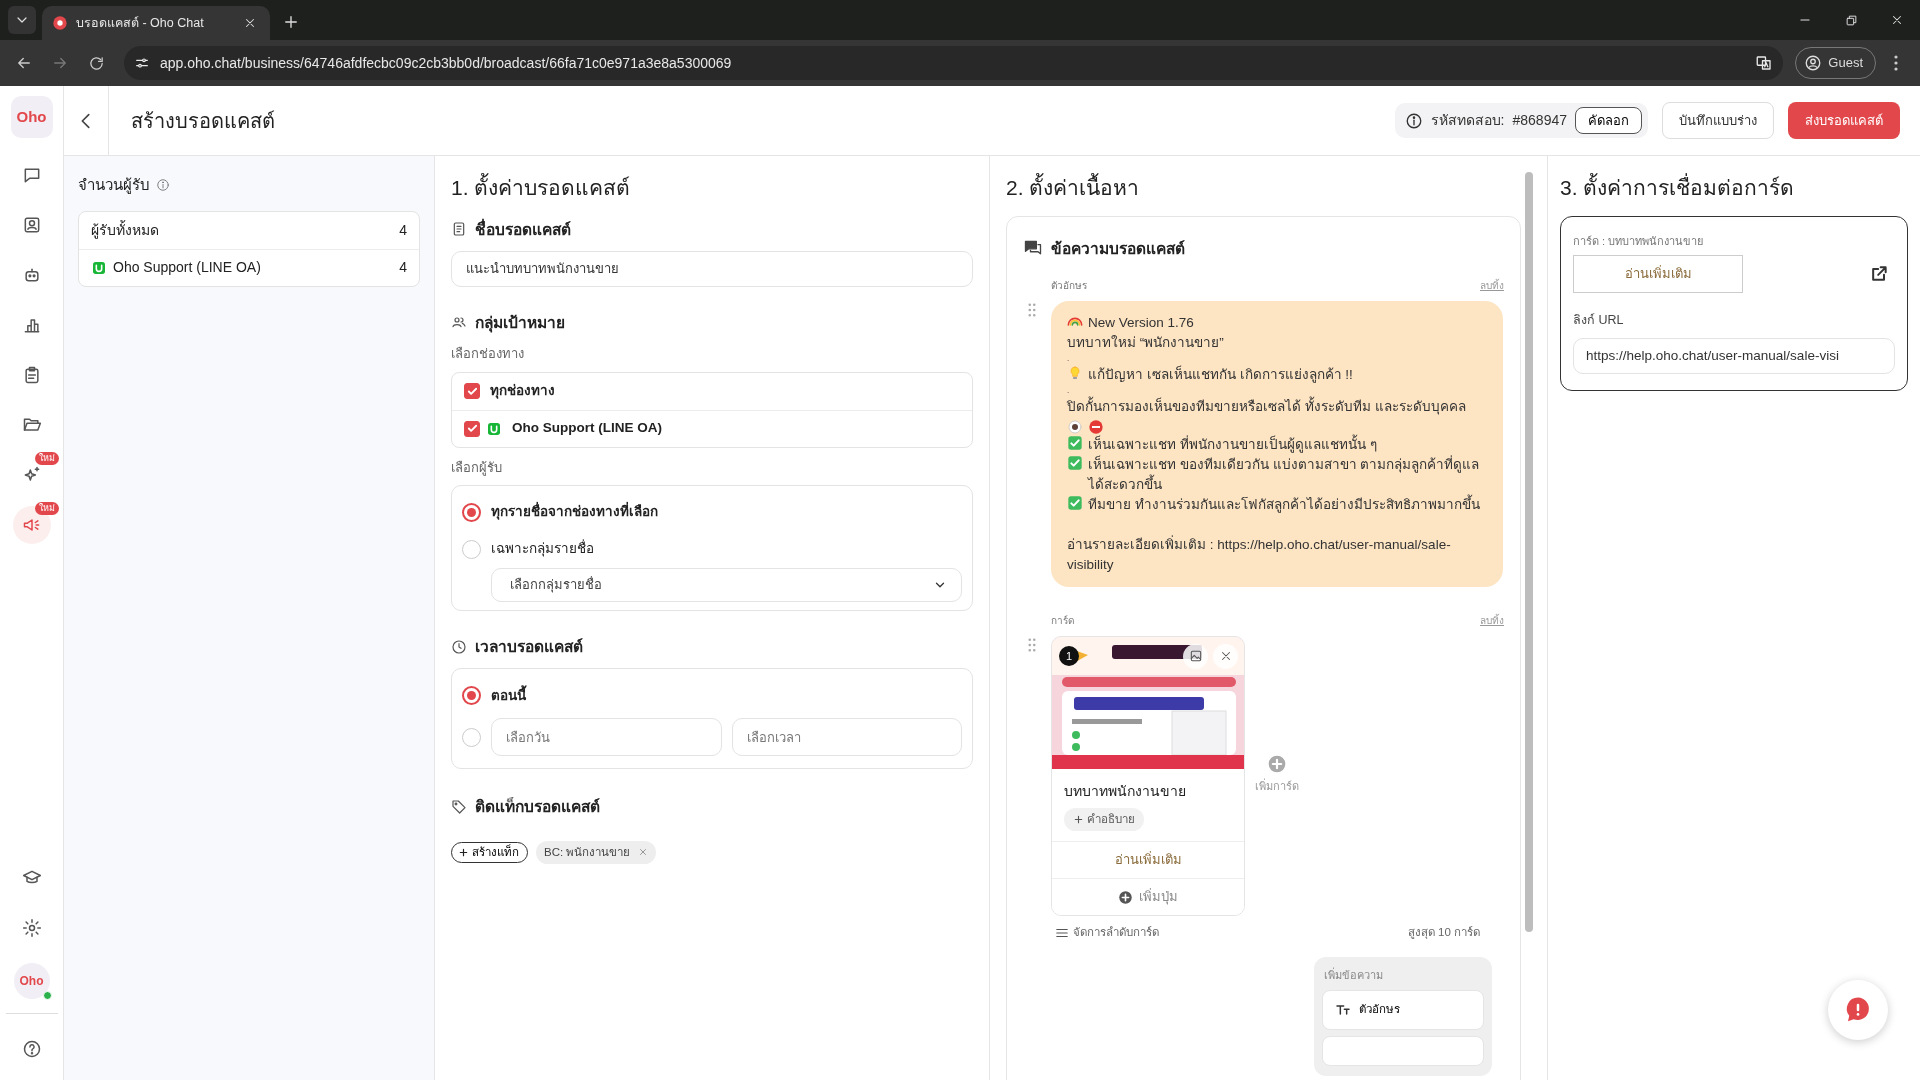  What do you see at coordinates (1354, 975) in the screenshot?
I see `panel-label: เพิ่มข้อความ` at bounding box center [1354, 975].